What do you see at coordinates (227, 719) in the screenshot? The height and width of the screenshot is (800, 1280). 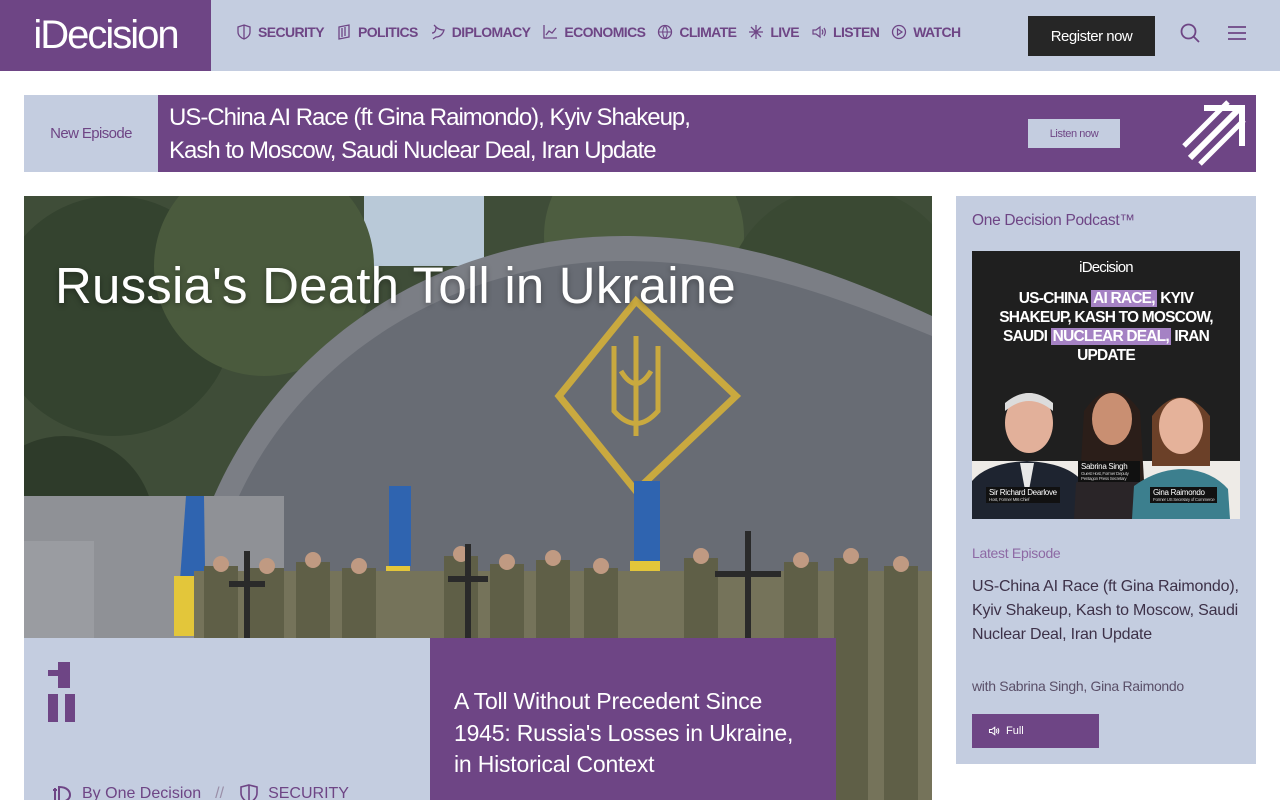 I see `hero-info-panel: By One Decision // SECURITY` at bounding box center [227, 719].